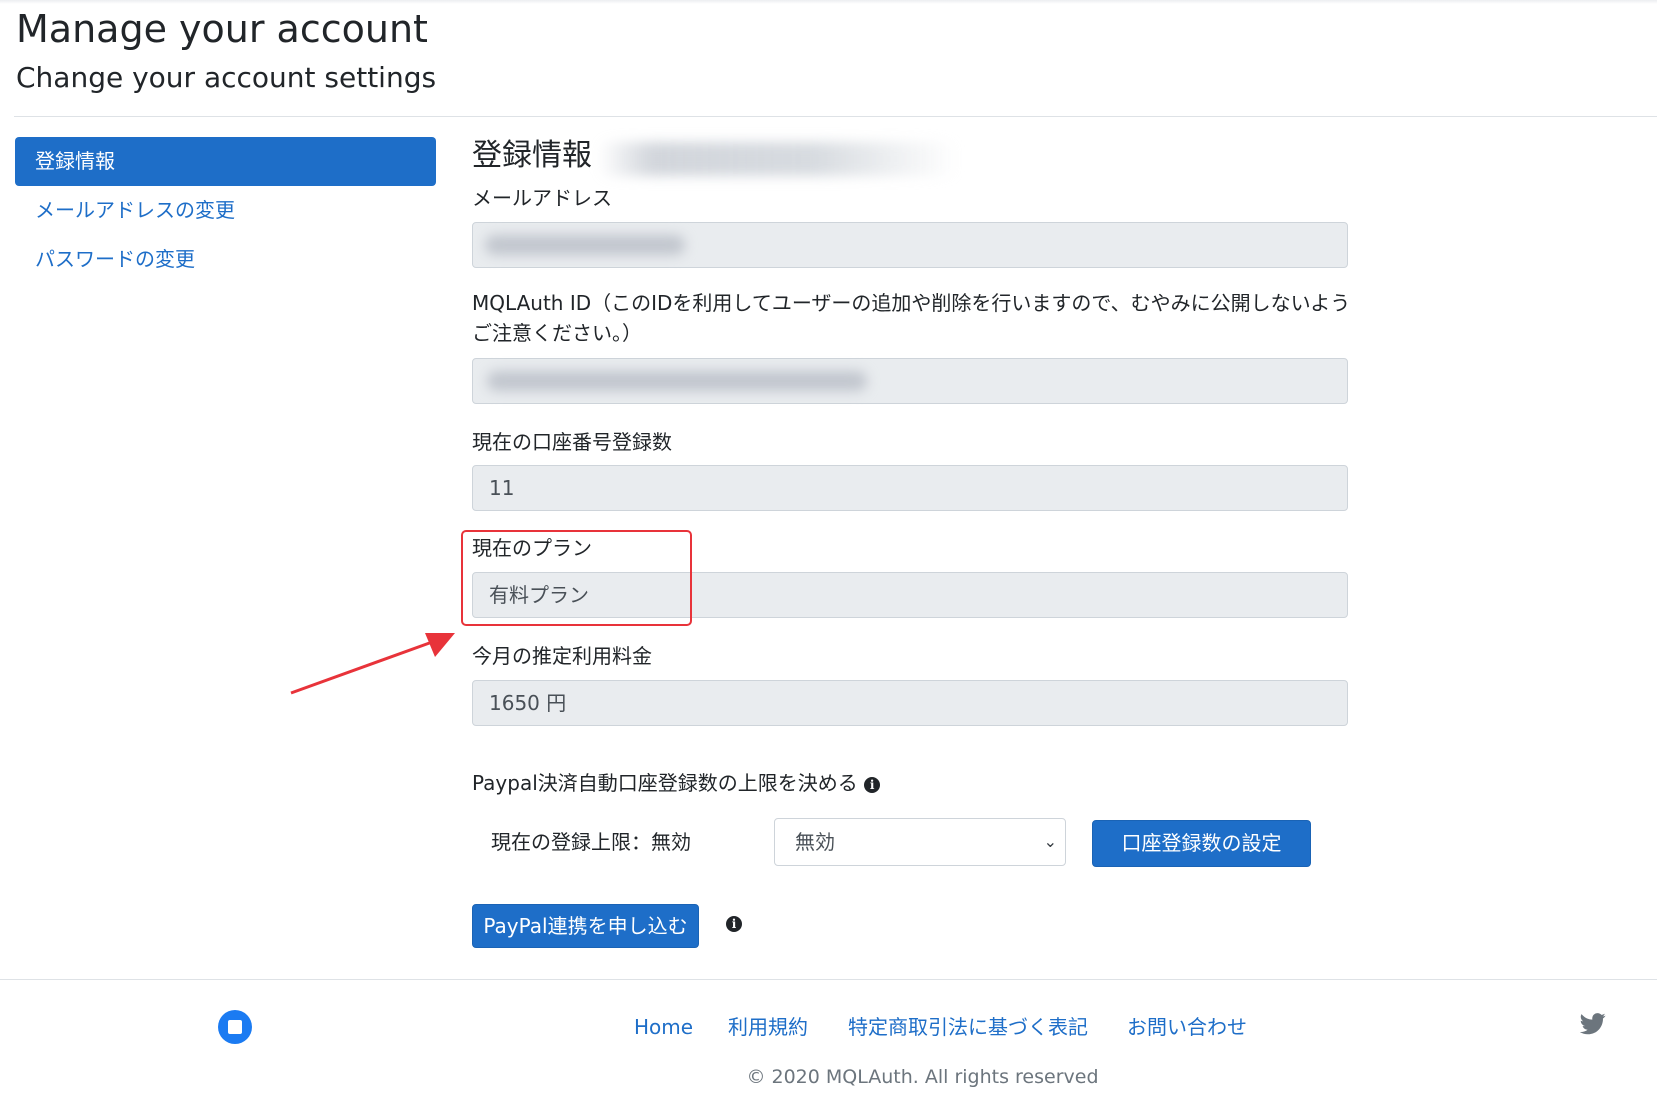 The height and width of the screenshot is (1112, 1657). I want to click on logo-icon, so click(235, 1027).